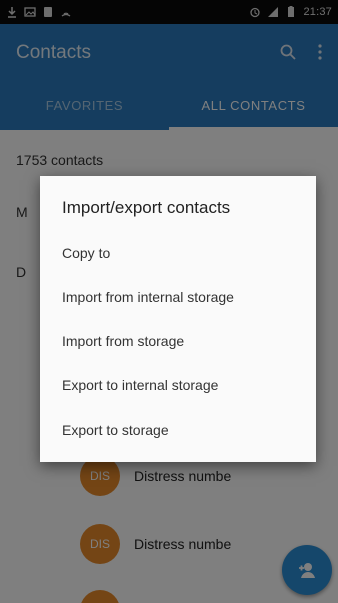 This screenshot has width=338, height=603. Describe the element at coordinates (178, 341) in the screenshot. I see `menu-item-import-storage: Import from storage` at that location.